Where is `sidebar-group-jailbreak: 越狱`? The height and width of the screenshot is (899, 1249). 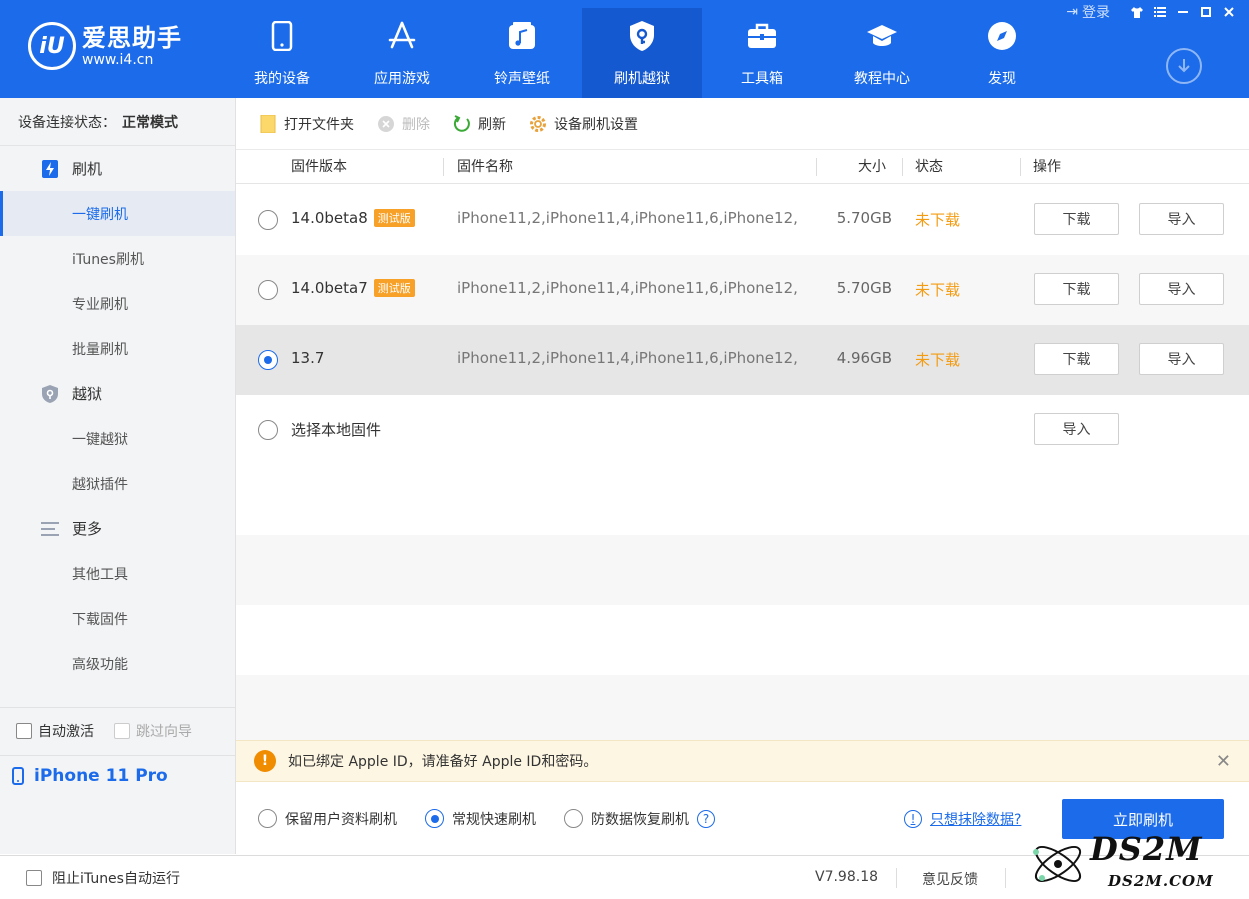 sidebar-group-jailbreak: 越狱 is located at coordinates (117, 393).